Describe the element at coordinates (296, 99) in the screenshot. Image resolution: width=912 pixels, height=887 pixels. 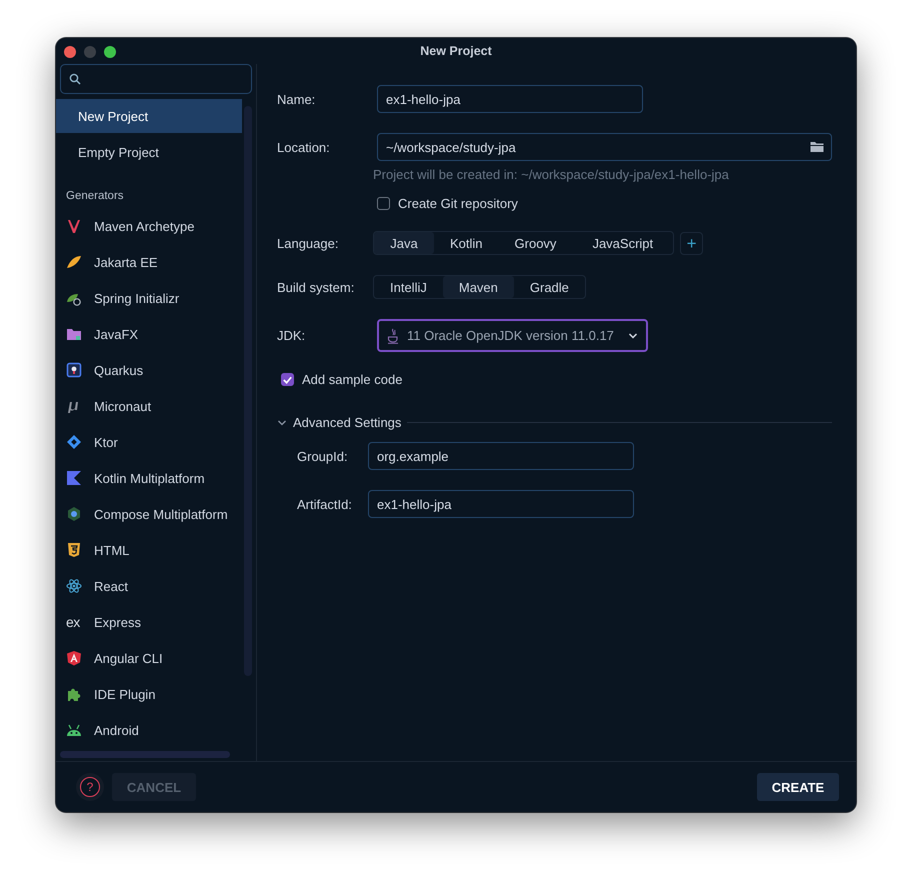
I see `field-label: Name:` at that location.